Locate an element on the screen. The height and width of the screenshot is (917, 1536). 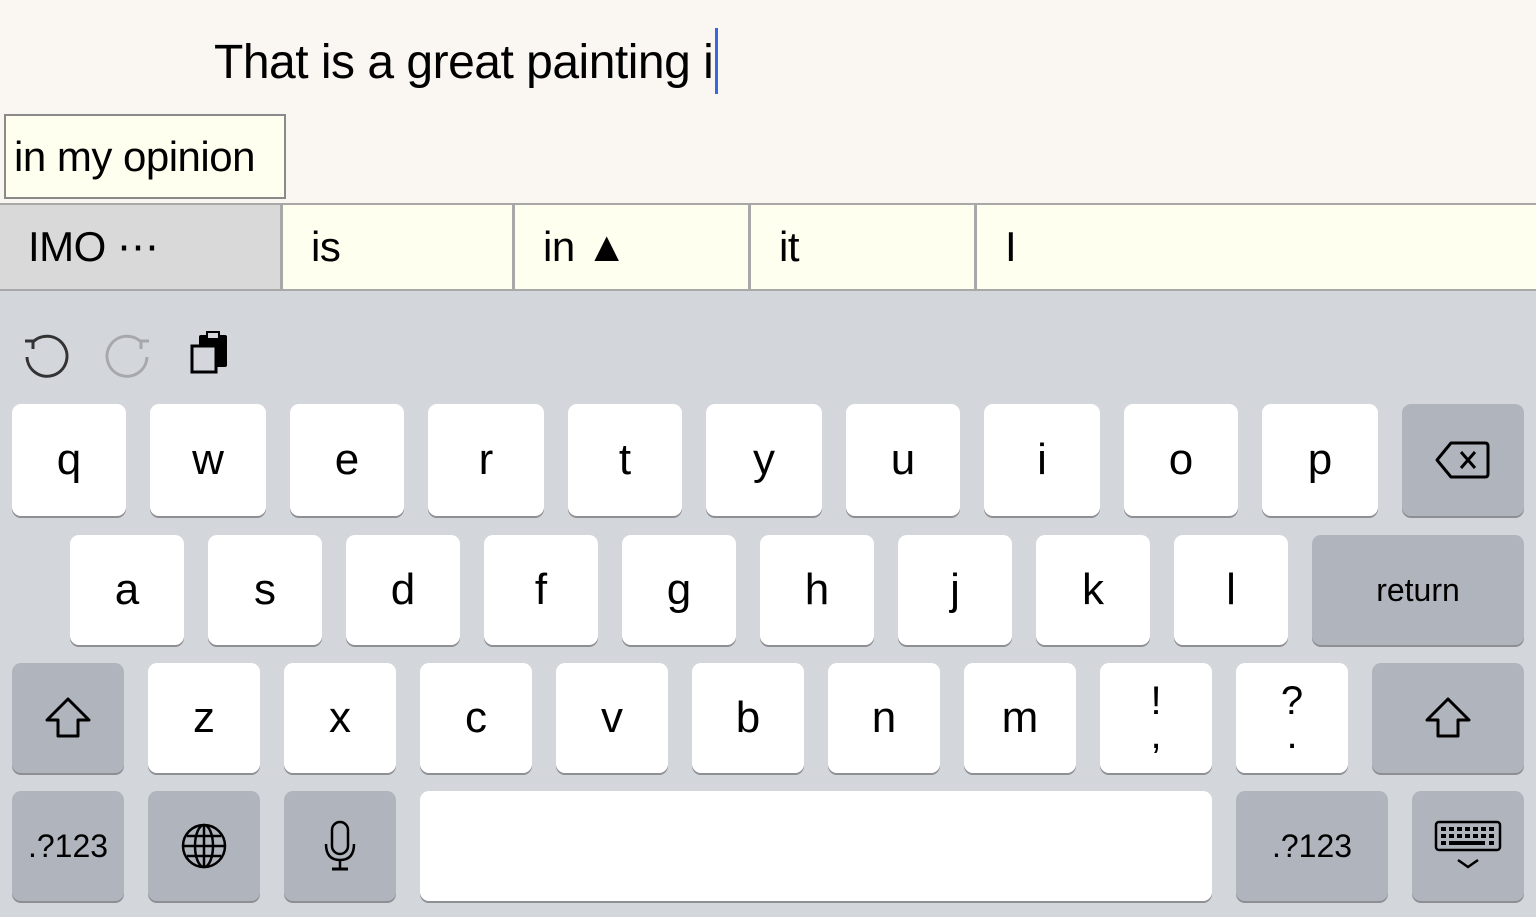
return-key: return is located at coordinates (1418, 590).